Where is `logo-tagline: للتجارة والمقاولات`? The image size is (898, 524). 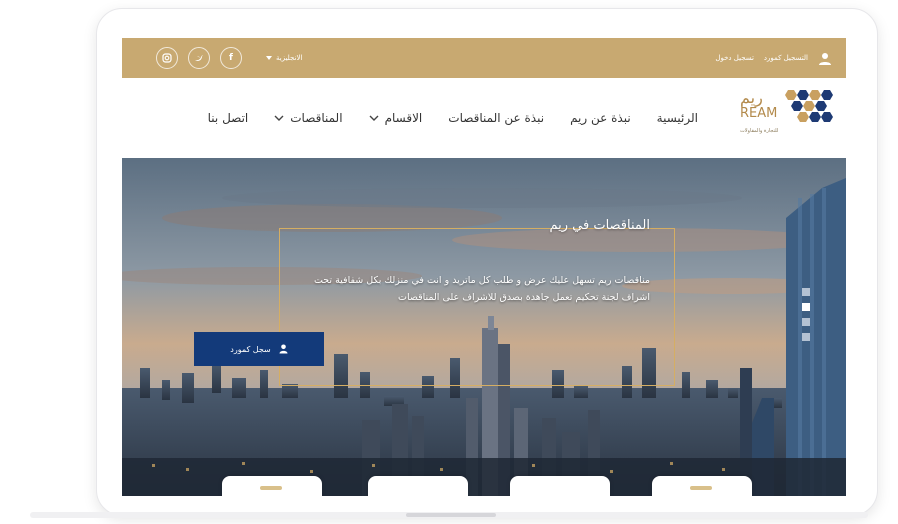
logo-tagline: للتجارة والمقاولات is located at coordinates (759, 131).